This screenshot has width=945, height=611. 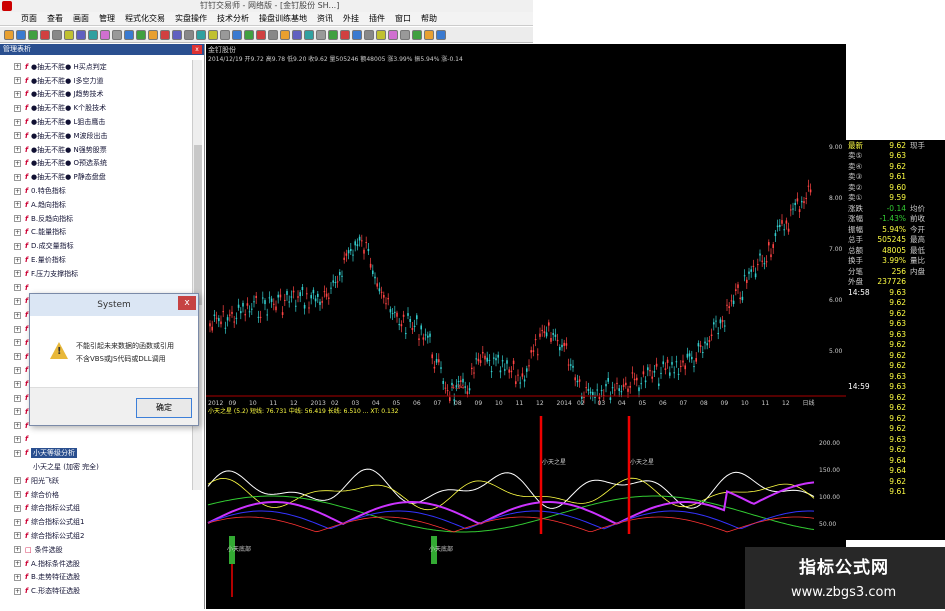 What do you see at coordinates (96, 536) in the screenshot?
I see `tree-item: + f 综合指标公式组2` at bounding box center [96, 536].